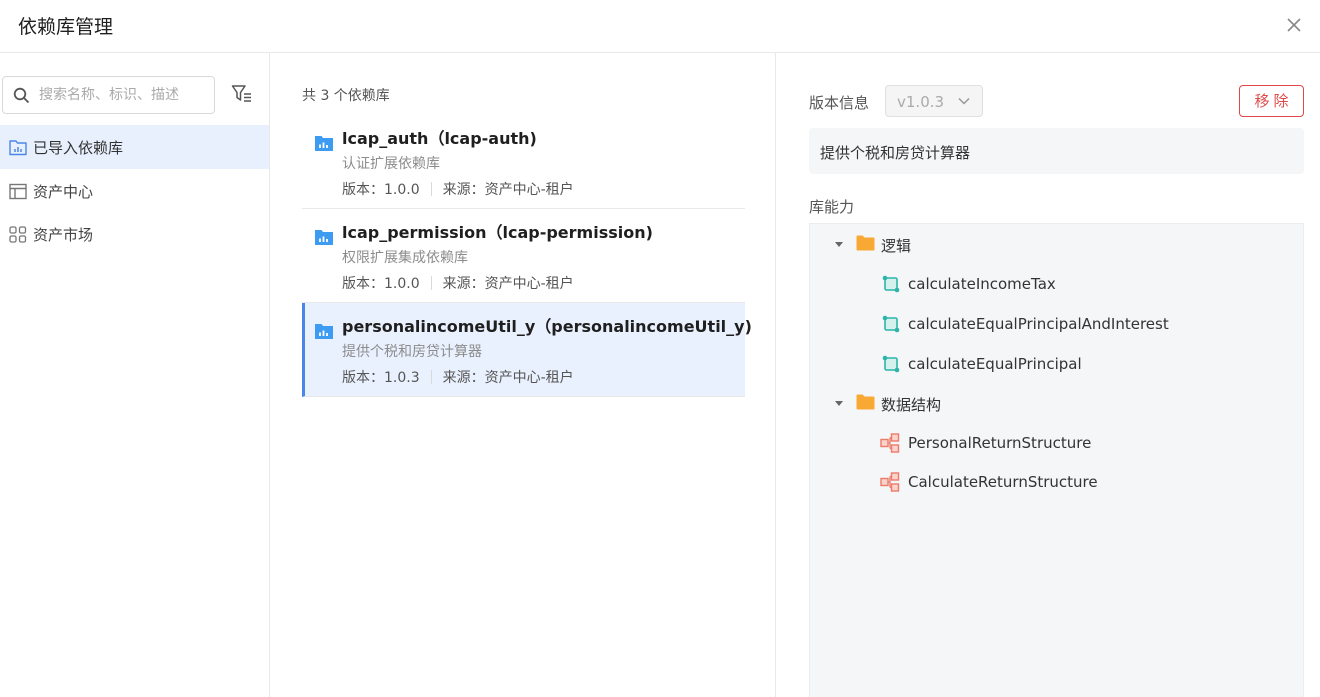 This screenshot has width=1320, height=697. What do you see at coordinates (1294, 25) in the screenshot?
I see `close-icon` at bounding box center [1294, 25].